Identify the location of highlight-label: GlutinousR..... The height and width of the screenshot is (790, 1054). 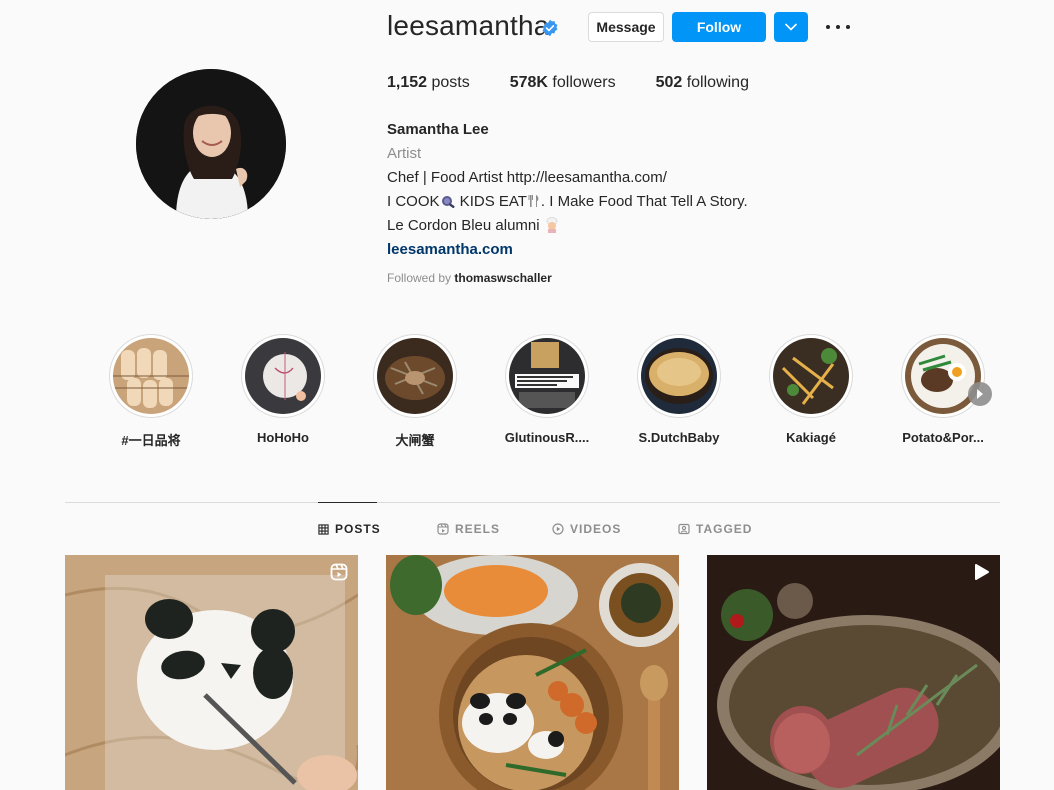
(547, 437).